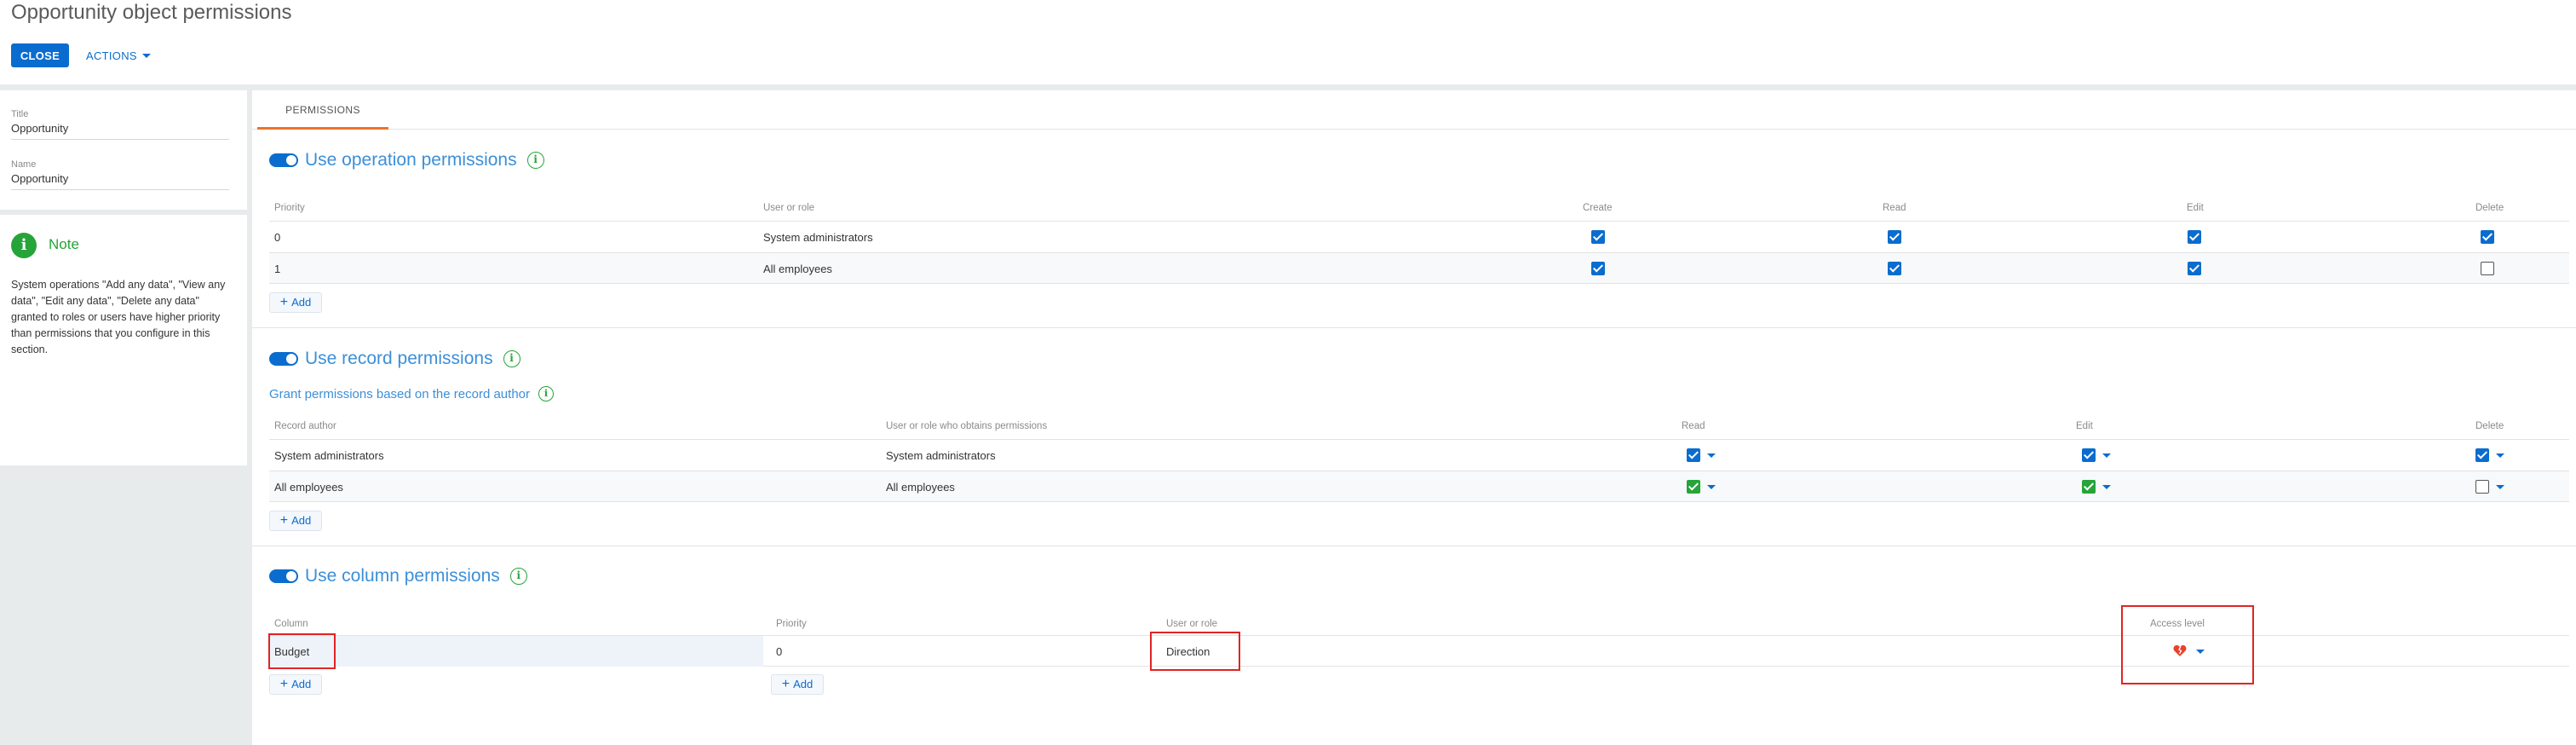 Image resolution: width=2576 pixels, height=745 pixels. What do you see at coordinates (1598, 208) in the screenshot?
I see `column-header: Create` at bounding box center [1598, 208].